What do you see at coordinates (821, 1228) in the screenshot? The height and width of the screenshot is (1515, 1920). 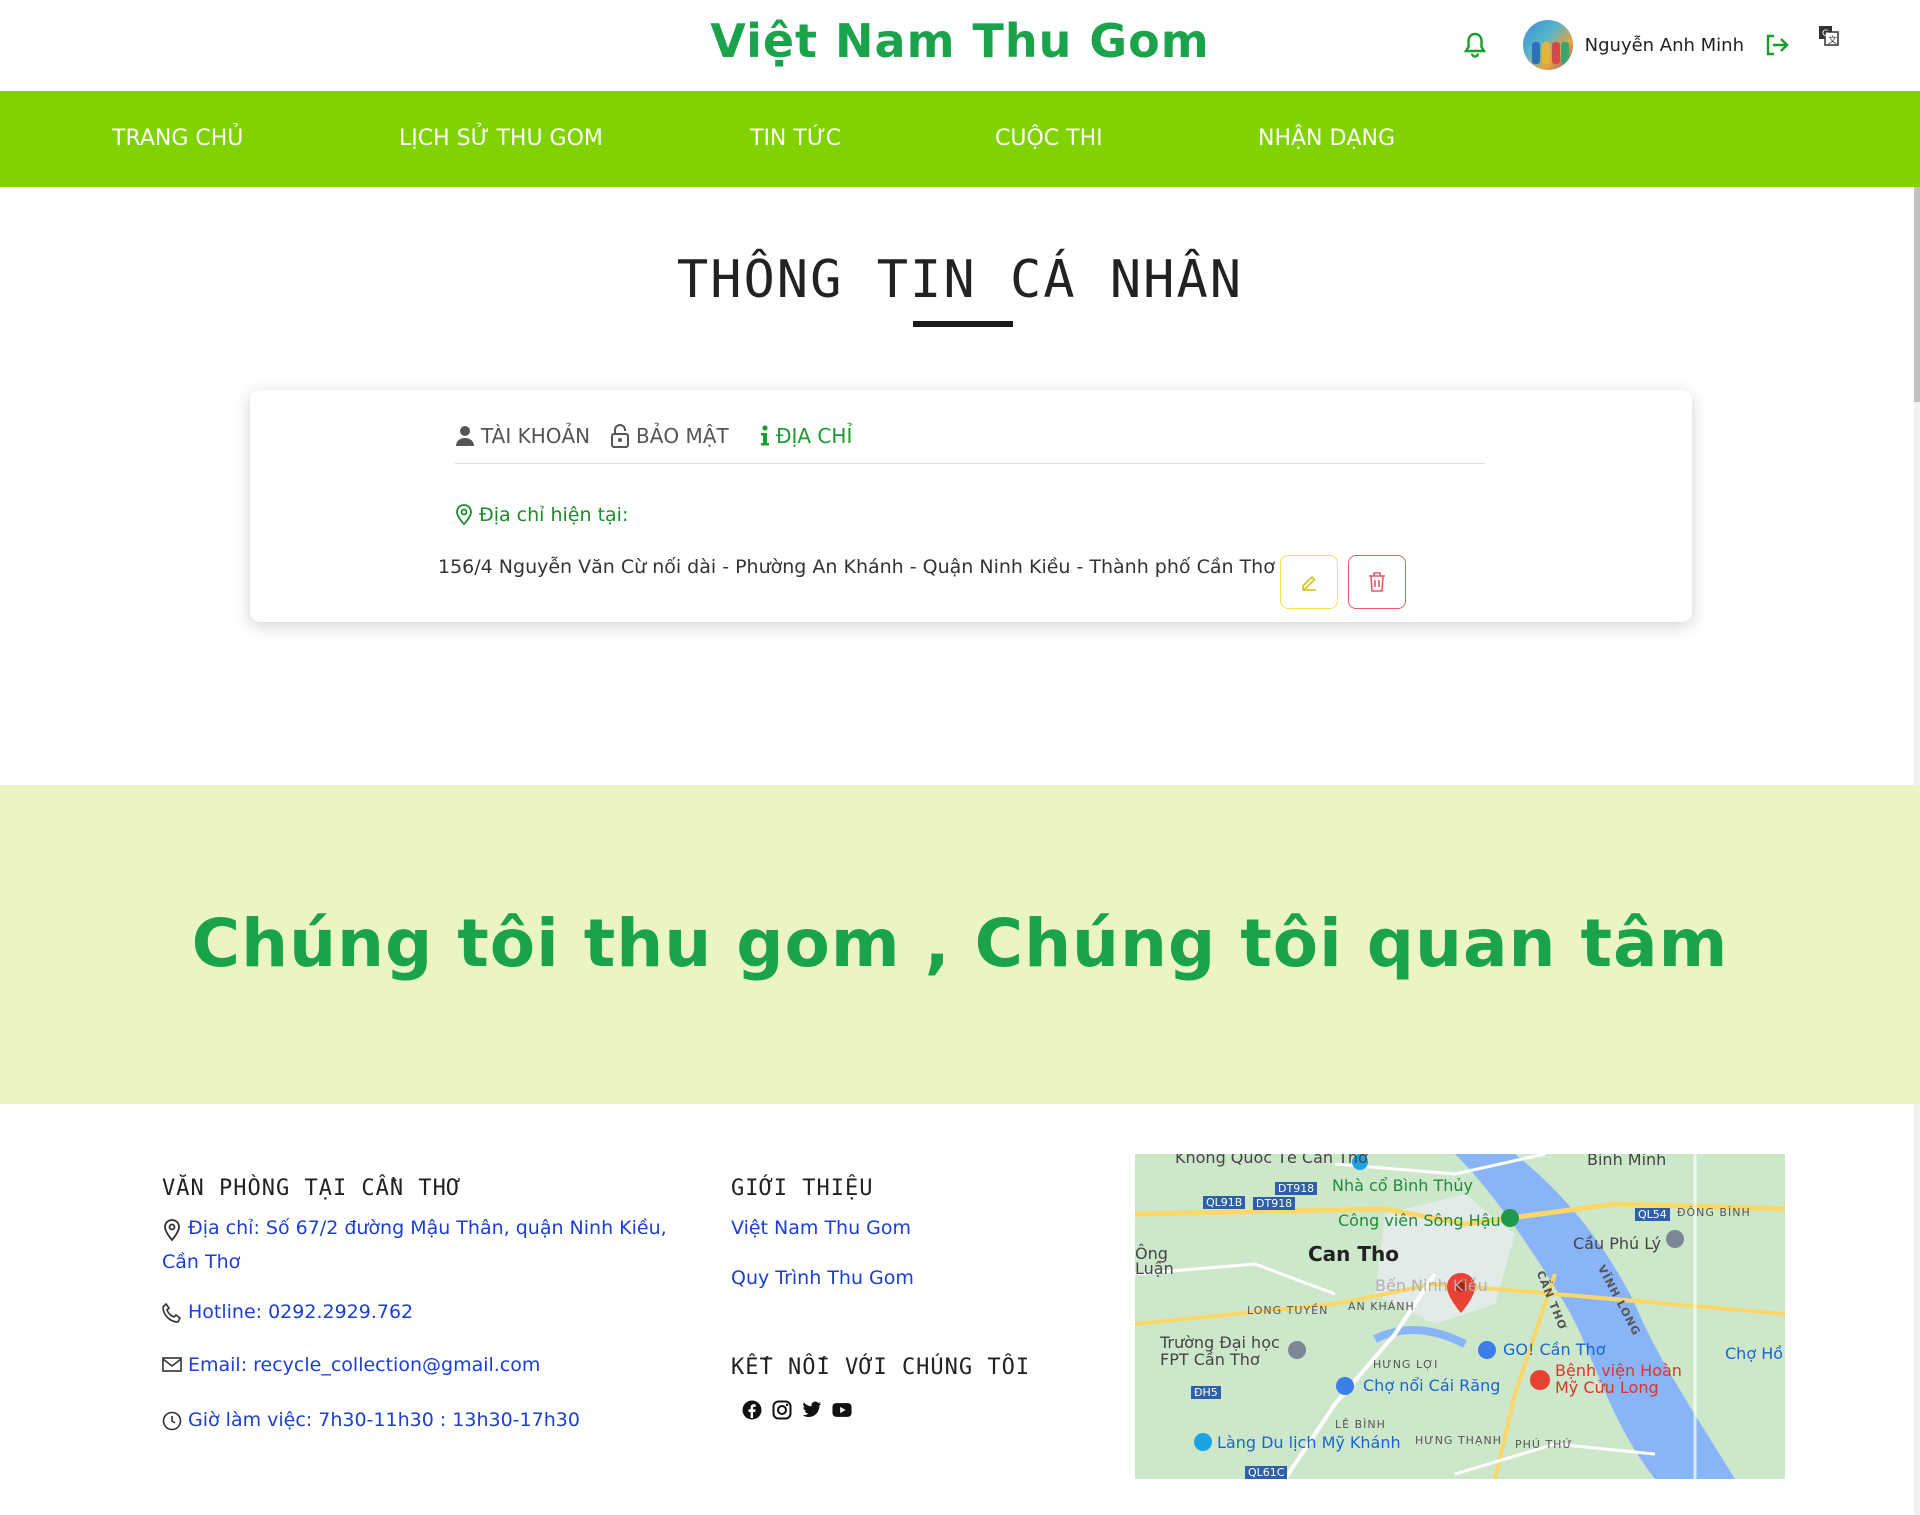 I see `about-link-vietnam-thu-gom: Việt Nam Thu Gom` at bounding box center [821, 1228].